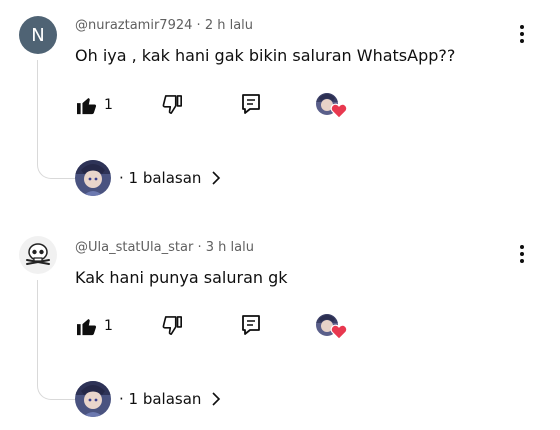 Image resolution: width=560 pixels, height=430 pixels. I want to click on comment-header: @nuraztamir7924 · 2 h lalu, so click(164, 25).